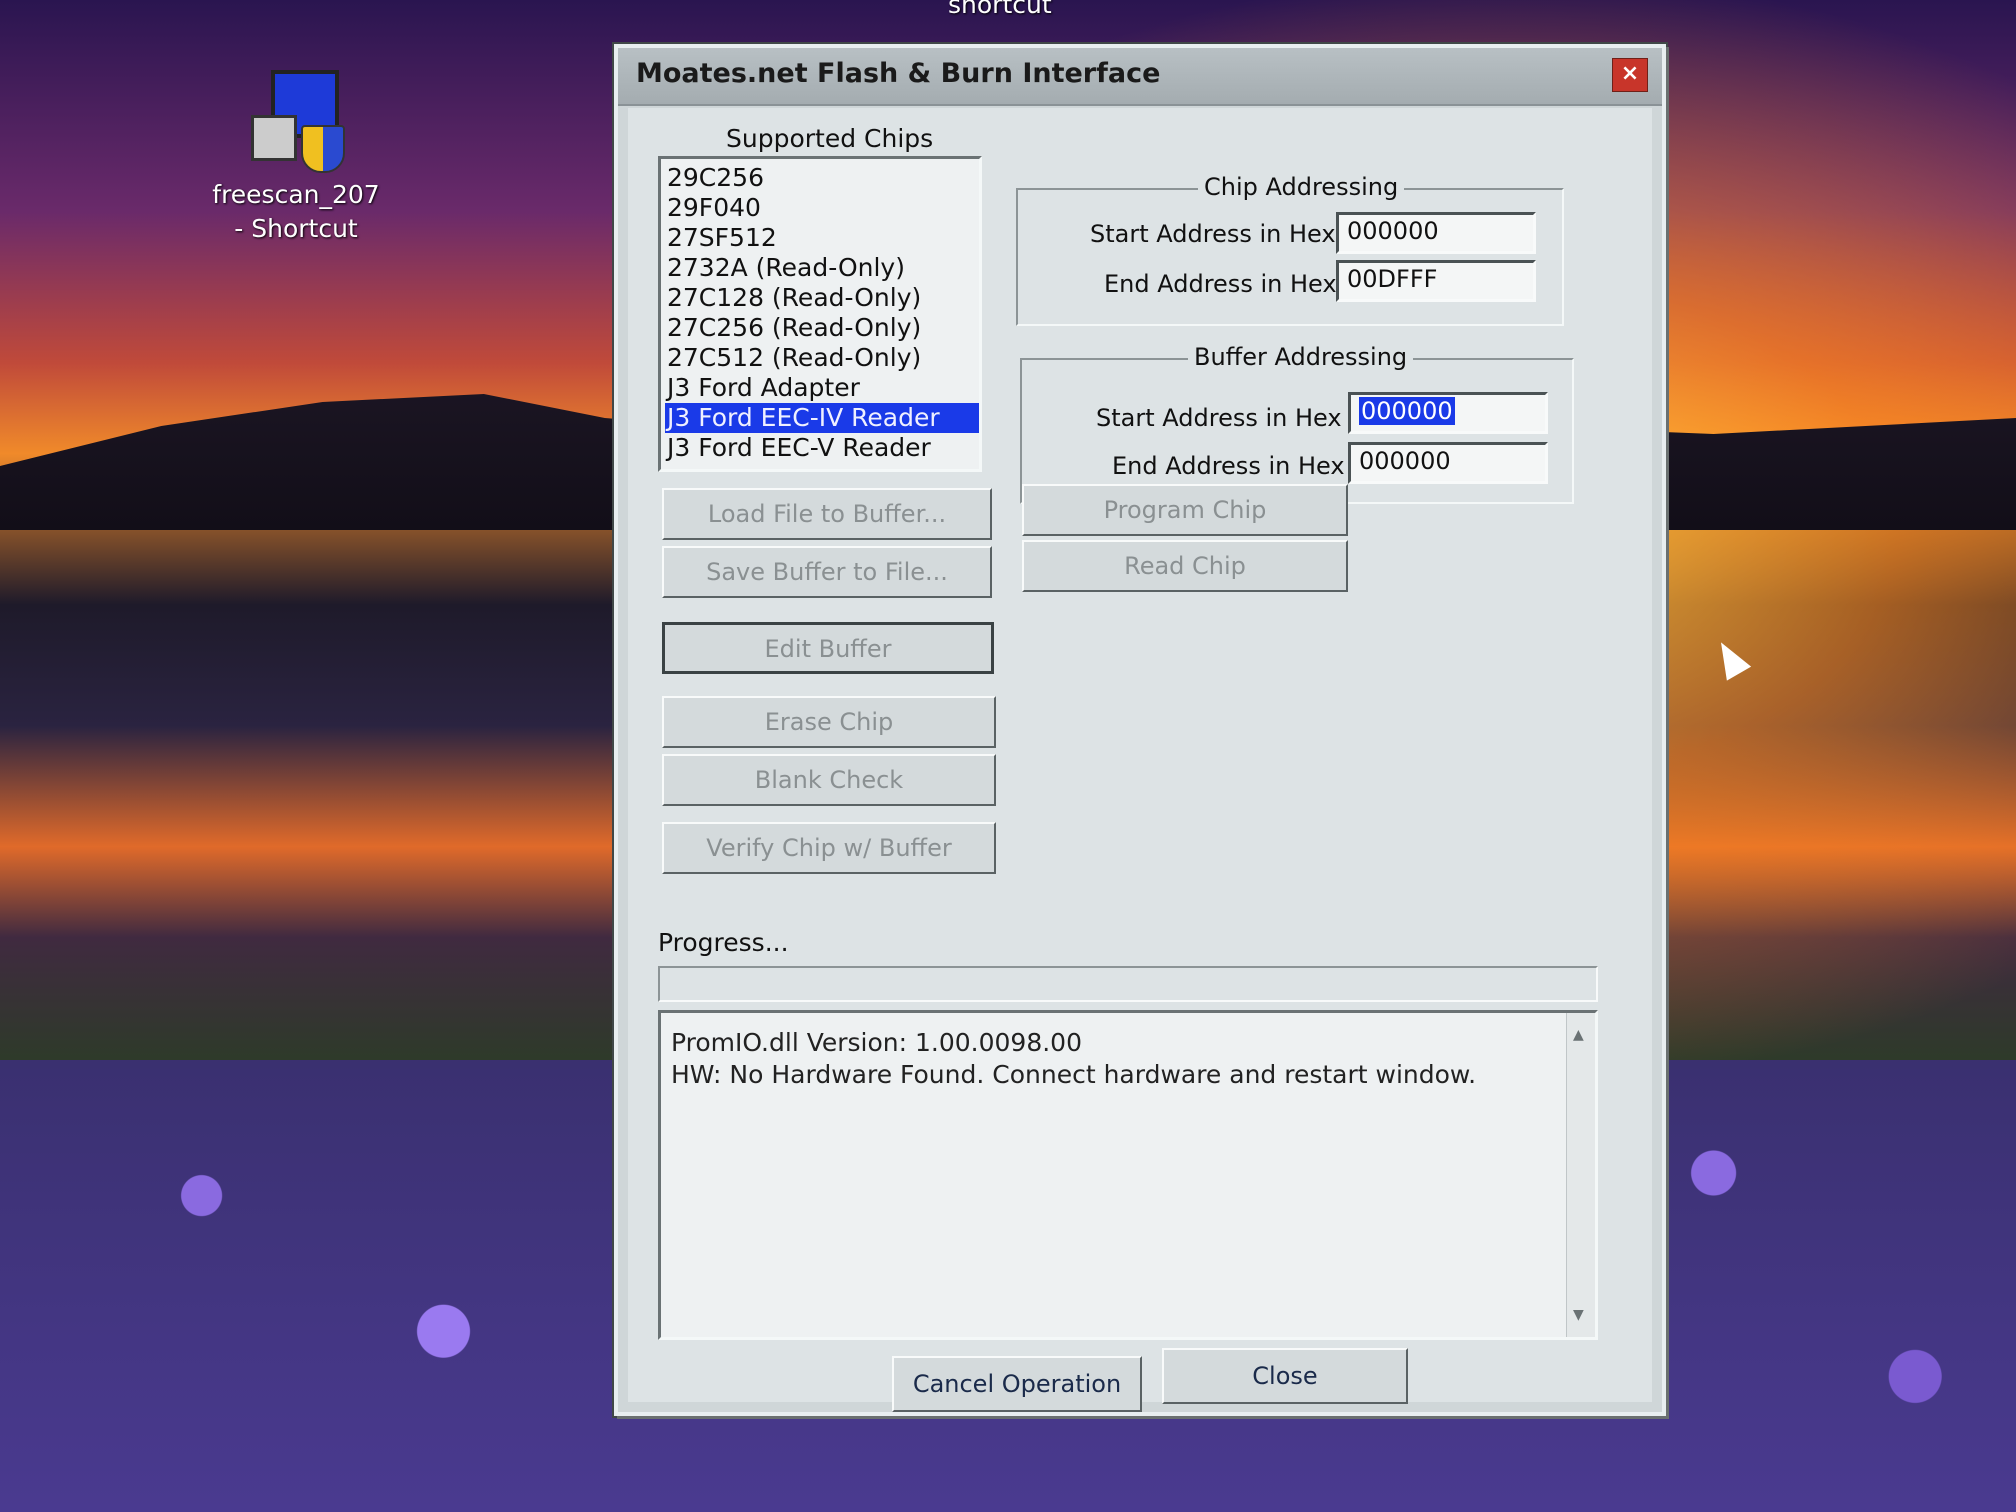  Describe the element at coordinates (1301, 187) in the screenshot. I see `chip-addressing-legend: Chip Addressing` at that location.